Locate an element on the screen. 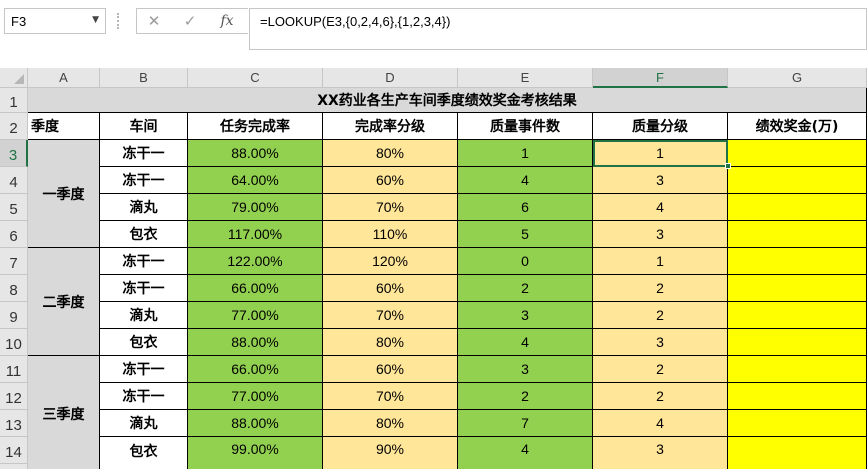  row-header-10: 10 is located at coordinates (14, 342).